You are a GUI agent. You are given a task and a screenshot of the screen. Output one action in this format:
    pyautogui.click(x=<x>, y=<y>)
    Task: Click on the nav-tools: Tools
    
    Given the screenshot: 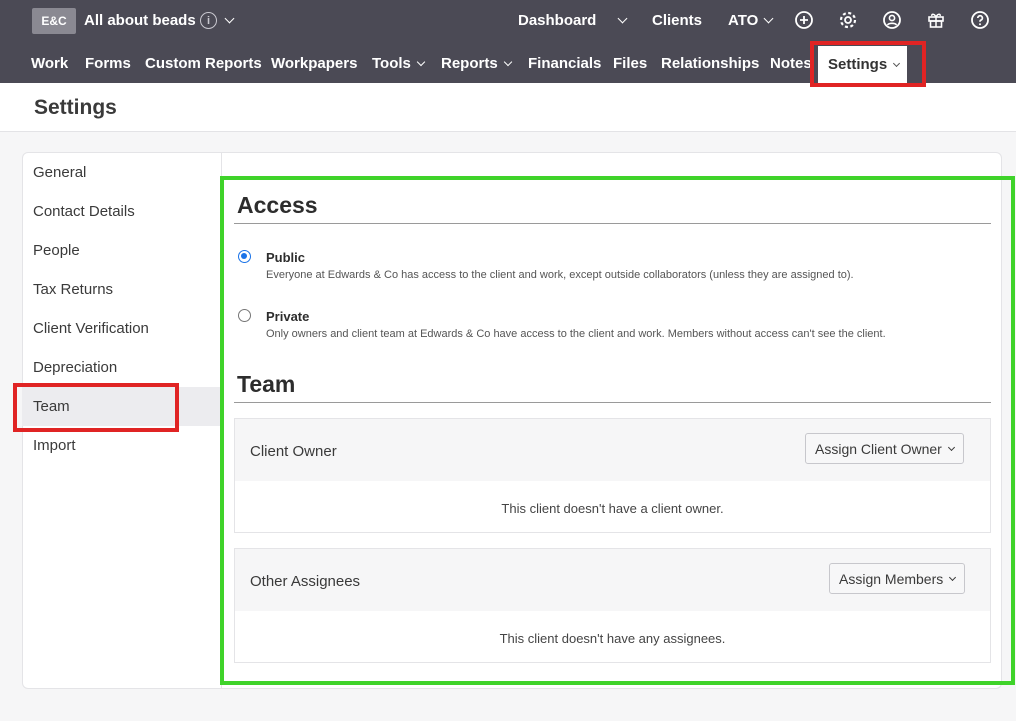 What is the action you would take?
    pyautogui.click(x=399, y=63)
    